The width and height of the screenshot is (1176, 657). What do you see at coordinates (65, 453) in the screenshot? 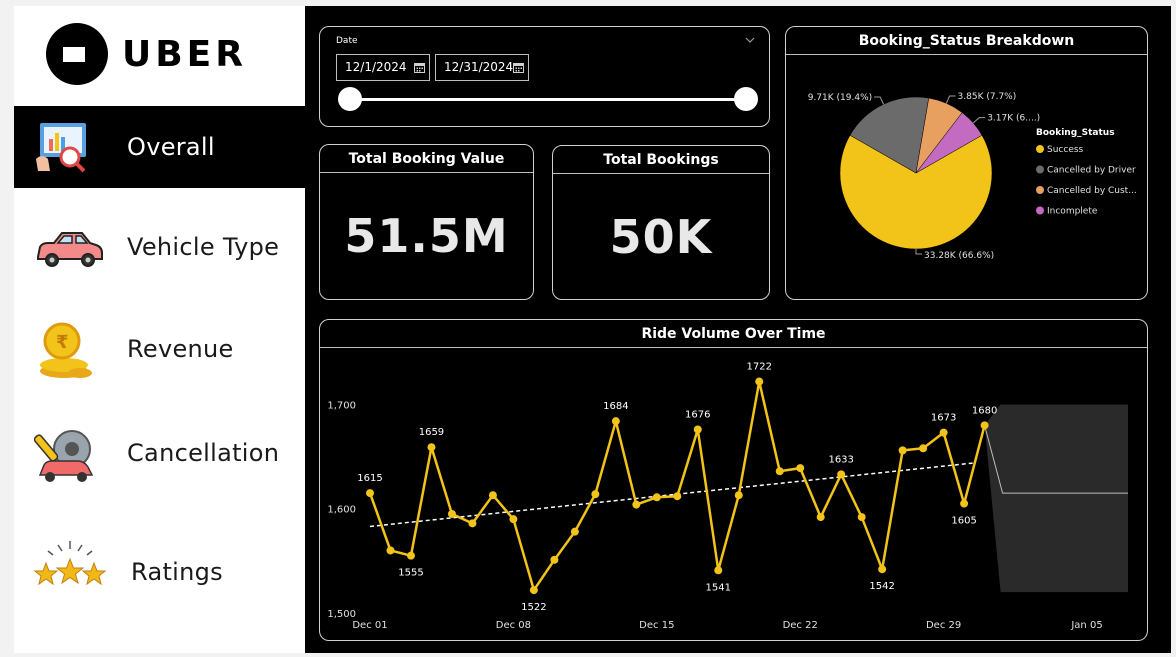
I see `gear-wrench-car-icon` at bounding box center [65, 453].